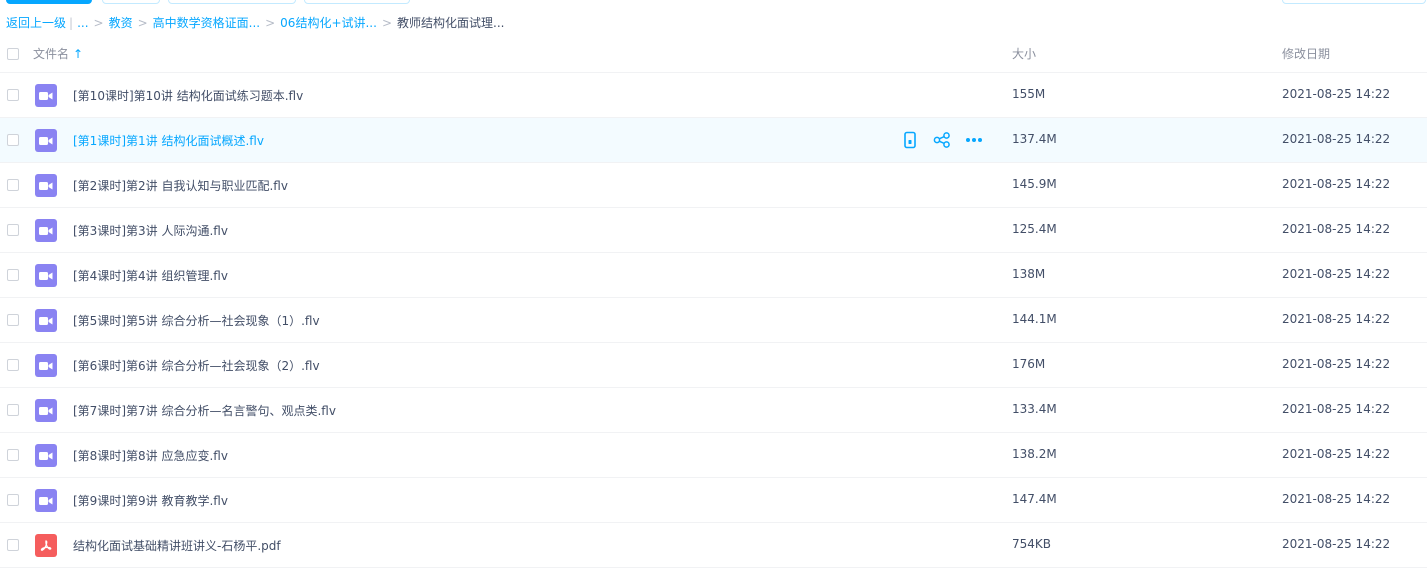 This screenshot has width=1427, height=572. Describe the element at coordinates (78, 54) in the screenshot. I see `sort-arrow-icon: ↑` at that location.